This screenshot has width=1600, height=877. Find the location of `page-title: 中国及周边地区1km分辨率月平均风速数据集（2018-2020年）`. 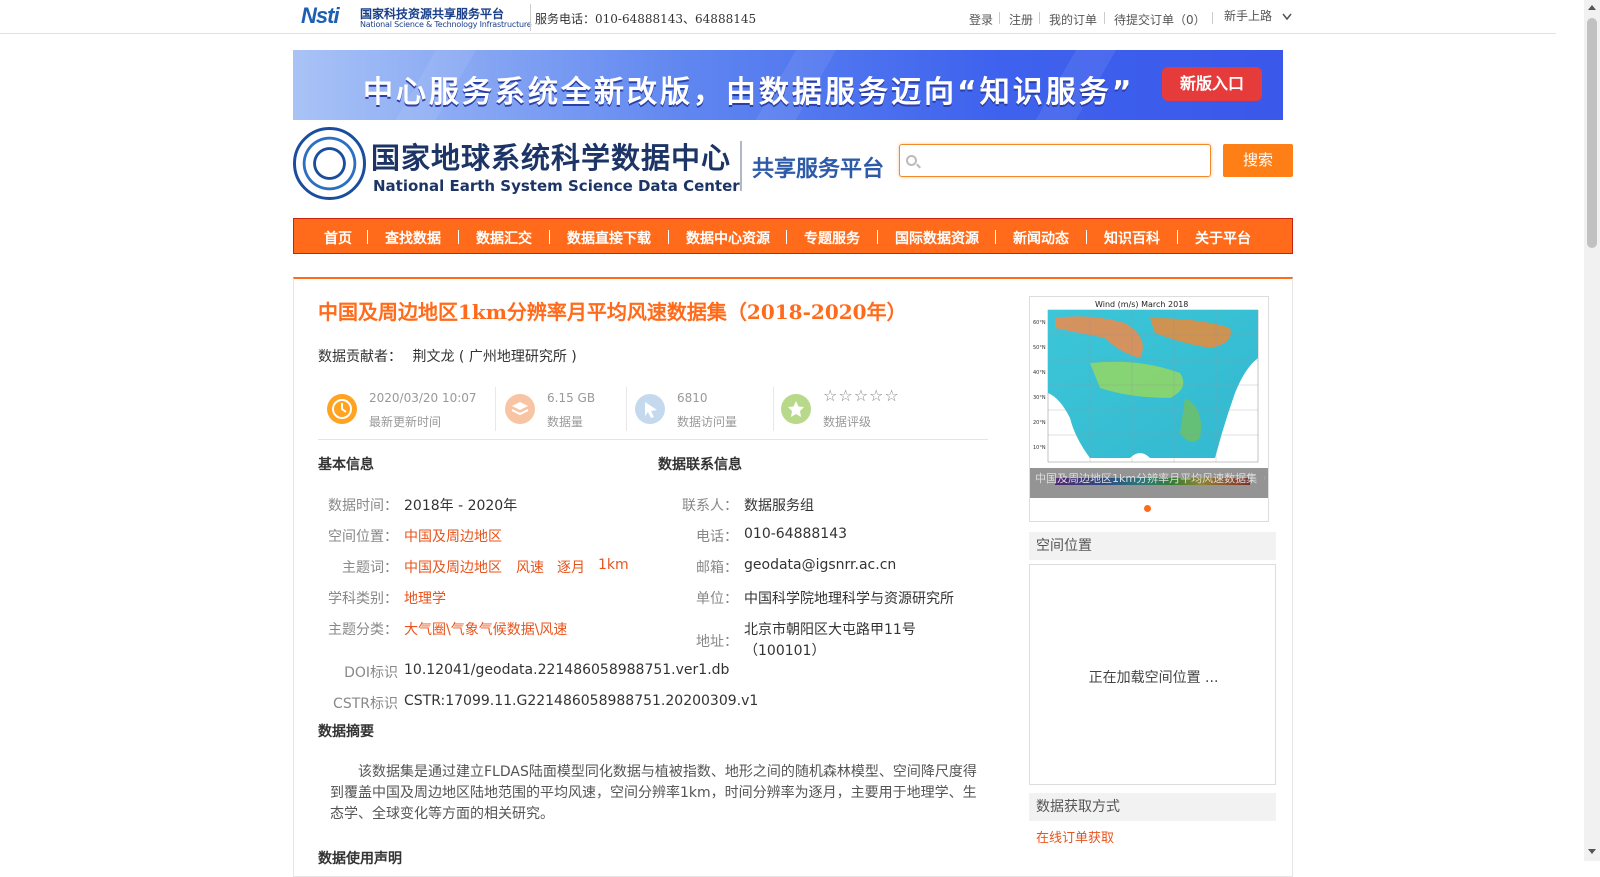

page-title: 中国及周边地区1km分辨率月平均风速数据集（2018-2020年） is located at coordinates (612, 312).